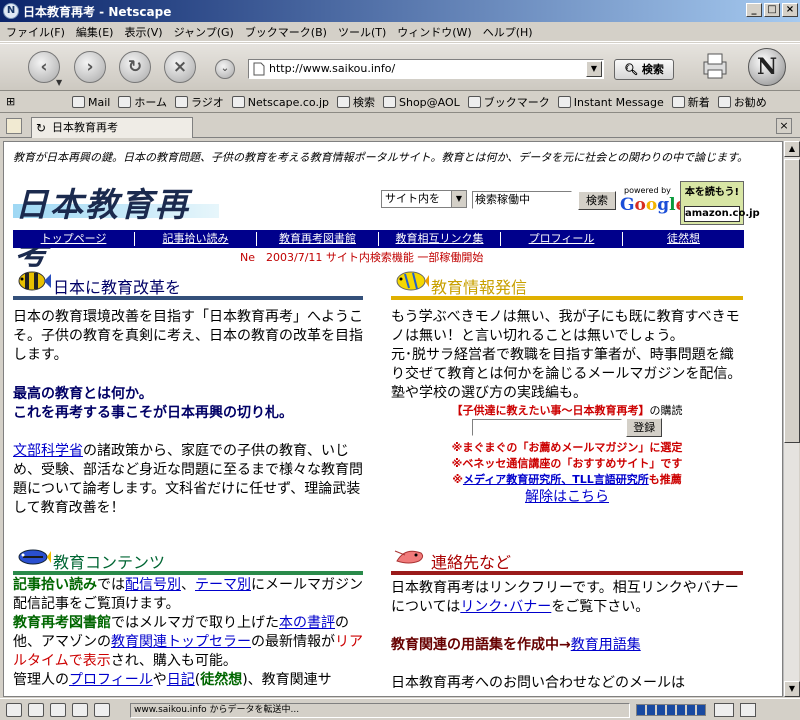 Image resolution: width=800 pixels, height=720 pixels. Describe the element at coordinates (225, 69) in the screenshot. I see `history-dropdown-button: ⌄` at that location.